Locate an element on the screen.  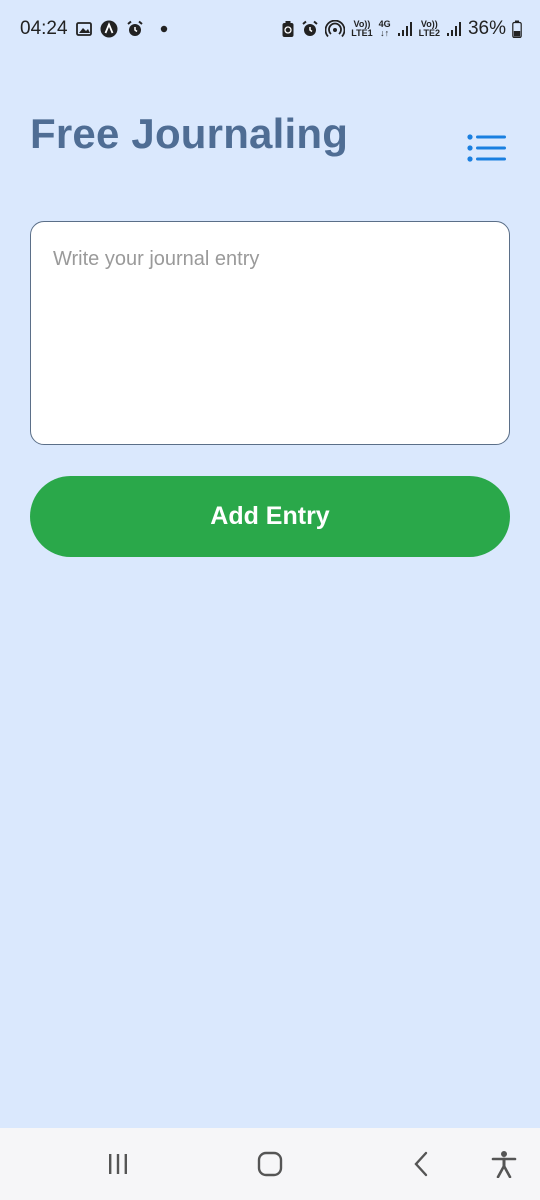
status-right: Vo)) LTE1 4G ↓↑ Vo)) LTE2 36% is located at coordinates (401, 29).